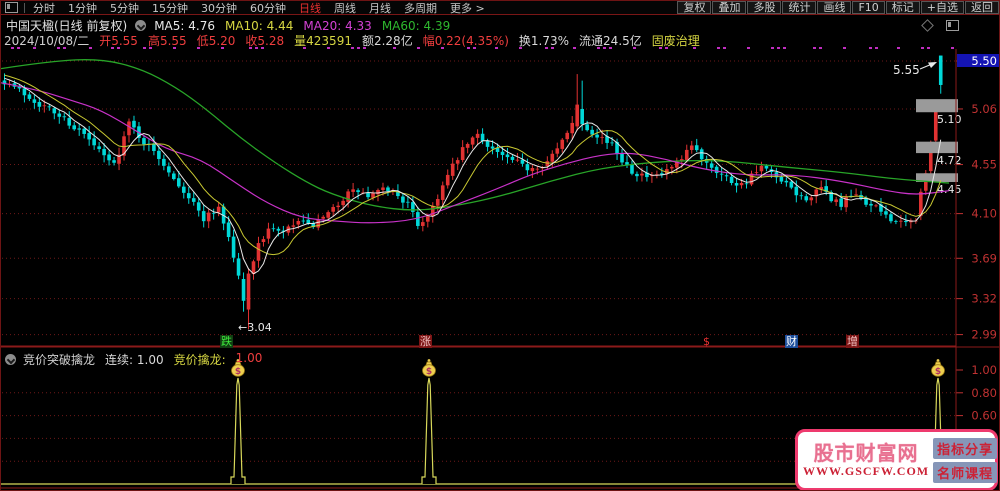 The height and width of the screenshot is (491, 1000). Describe the element at coordinates (965, 460) in the screenshot. I see `watermark-badges: 指标分享 名师课程` at that location.